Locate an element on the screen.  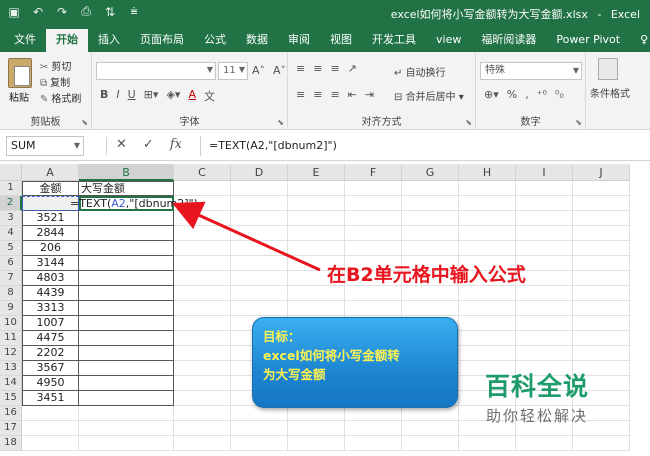
cell-b14 is located at coordinates (126, 383).